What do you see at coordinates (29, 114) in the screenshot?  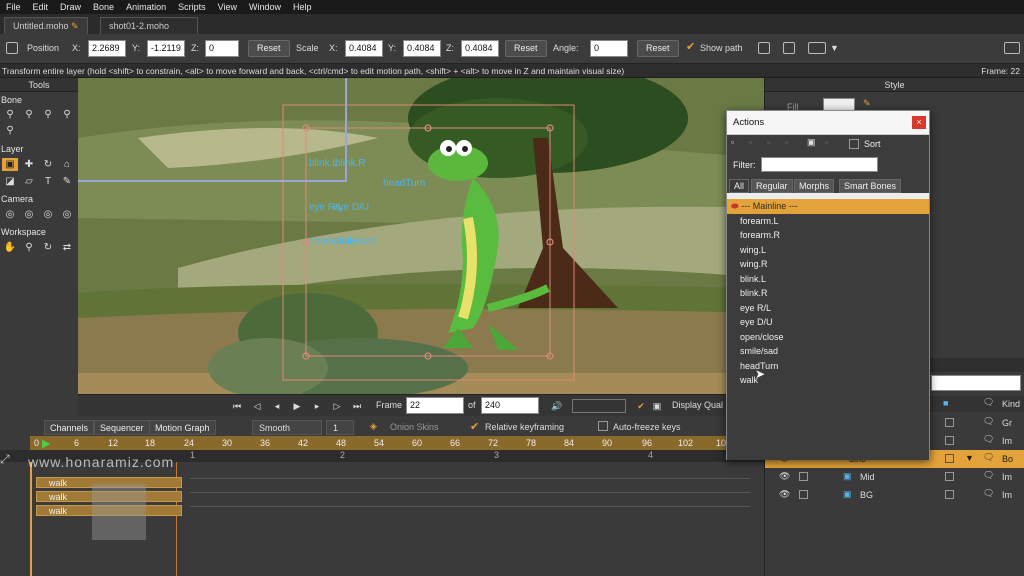 I see `translate-bone-icon: ⚲` at bounding box center [29, 114].